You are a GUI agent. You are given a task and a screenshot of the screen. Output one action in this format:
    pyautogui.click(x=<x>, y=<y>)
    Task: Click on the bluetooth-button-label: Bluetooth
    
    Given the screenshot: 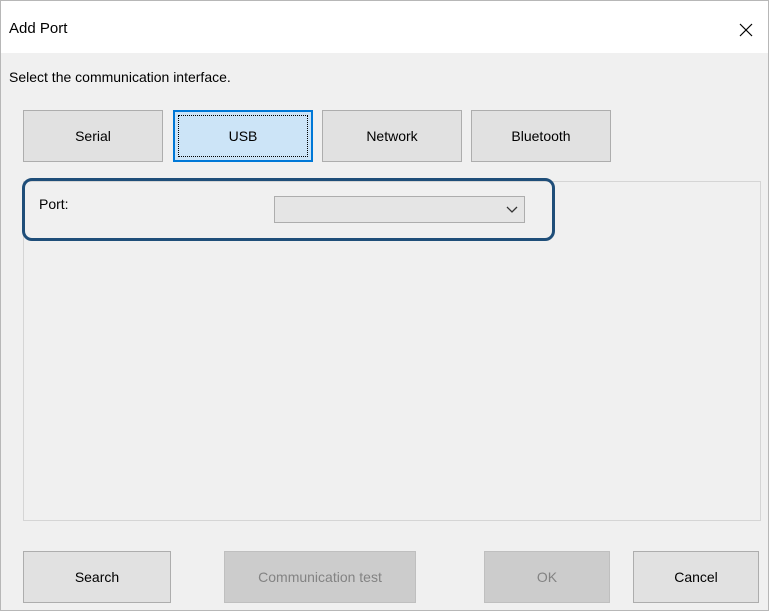 What is the action you would take?
    pyautogui.click(x=541, y=136)
    